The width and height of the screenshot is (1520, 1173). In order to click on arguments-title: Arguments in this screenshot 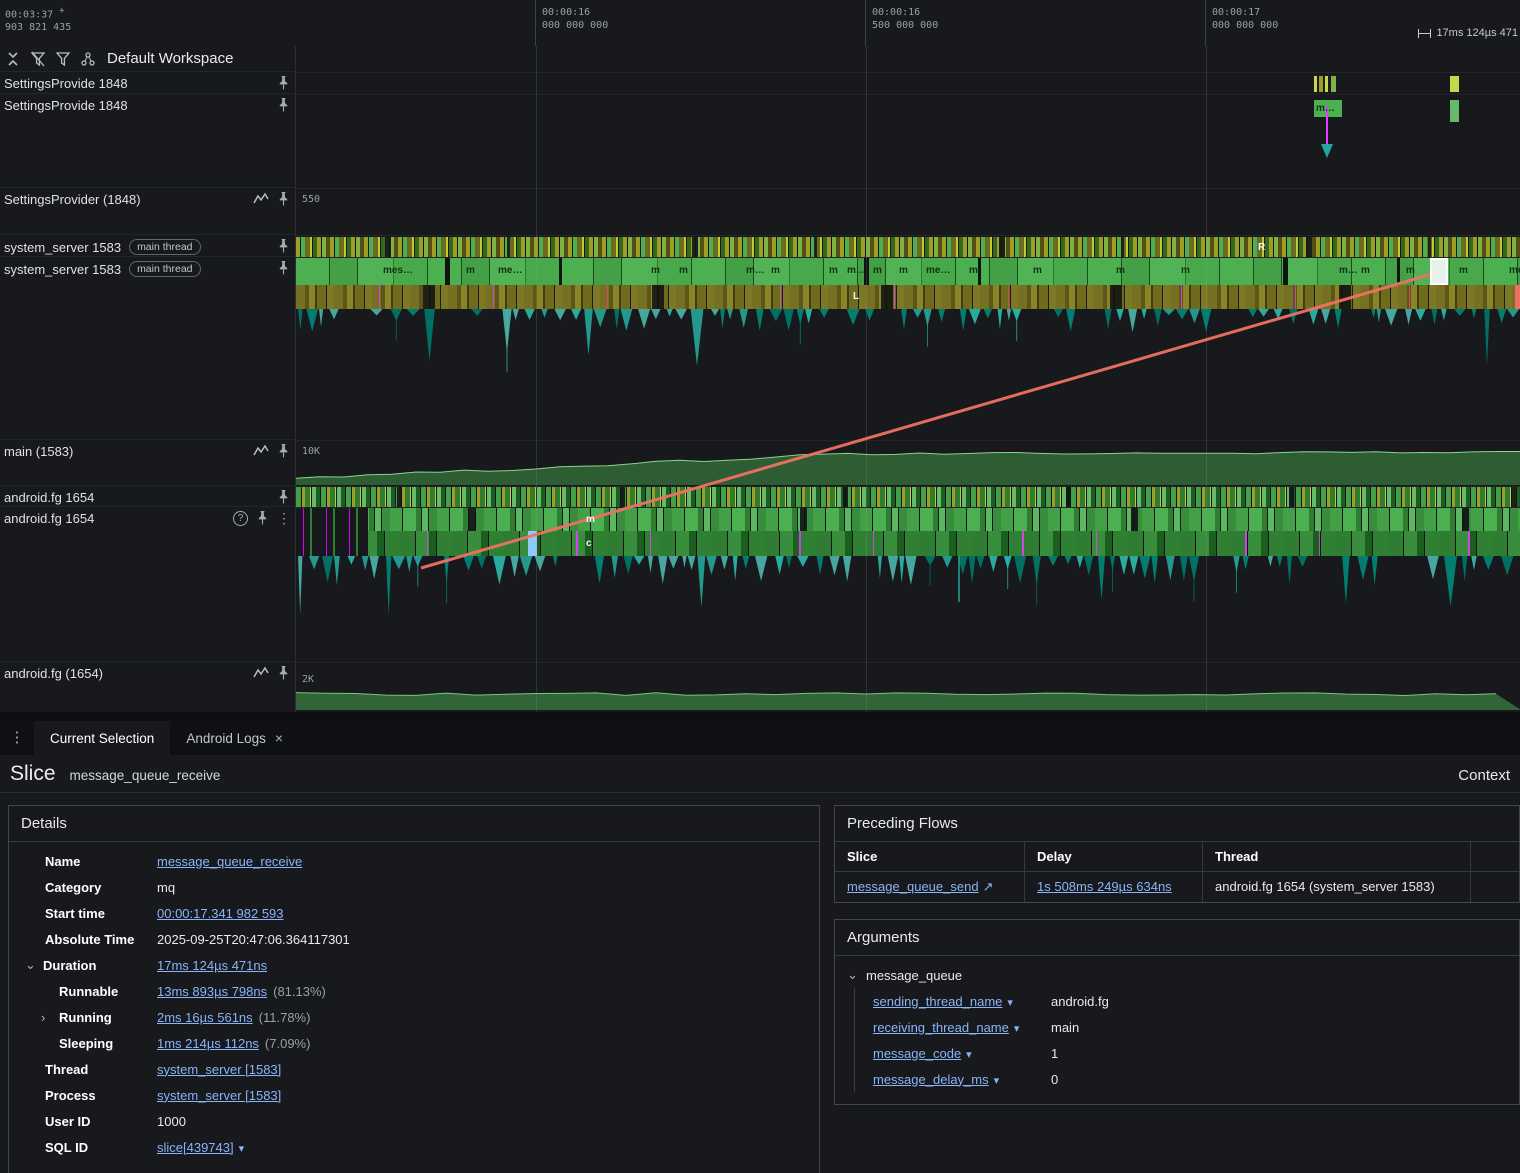, I will do `click(1177, 938)`.